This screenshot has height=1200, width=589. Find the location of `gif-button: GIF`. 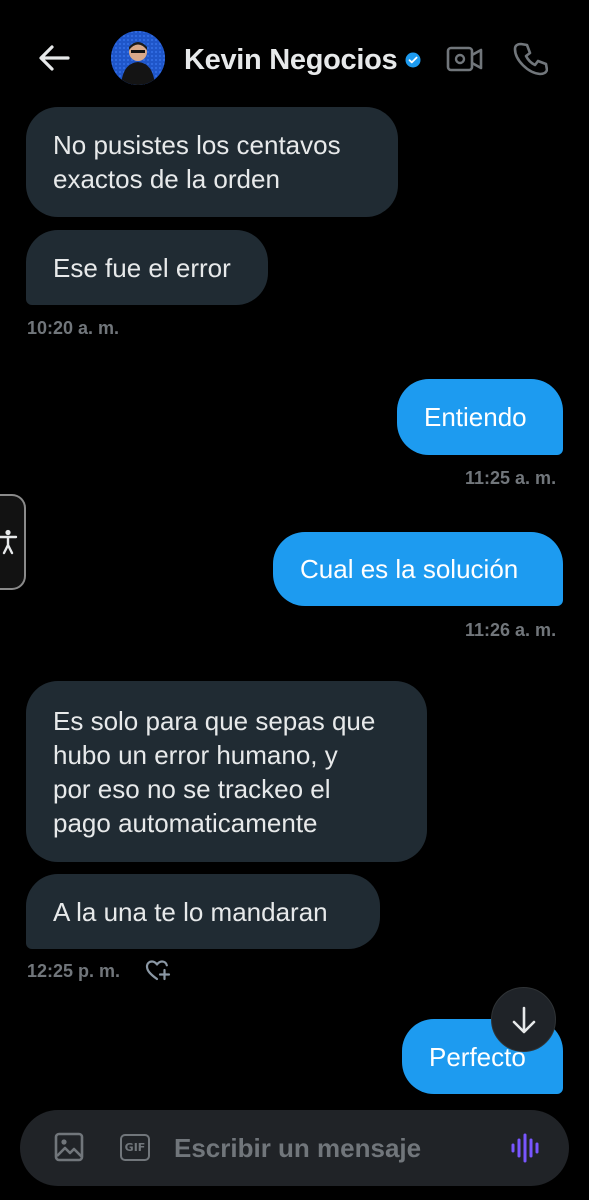

gif-button: GIF is located at coordinates (135, 1147).